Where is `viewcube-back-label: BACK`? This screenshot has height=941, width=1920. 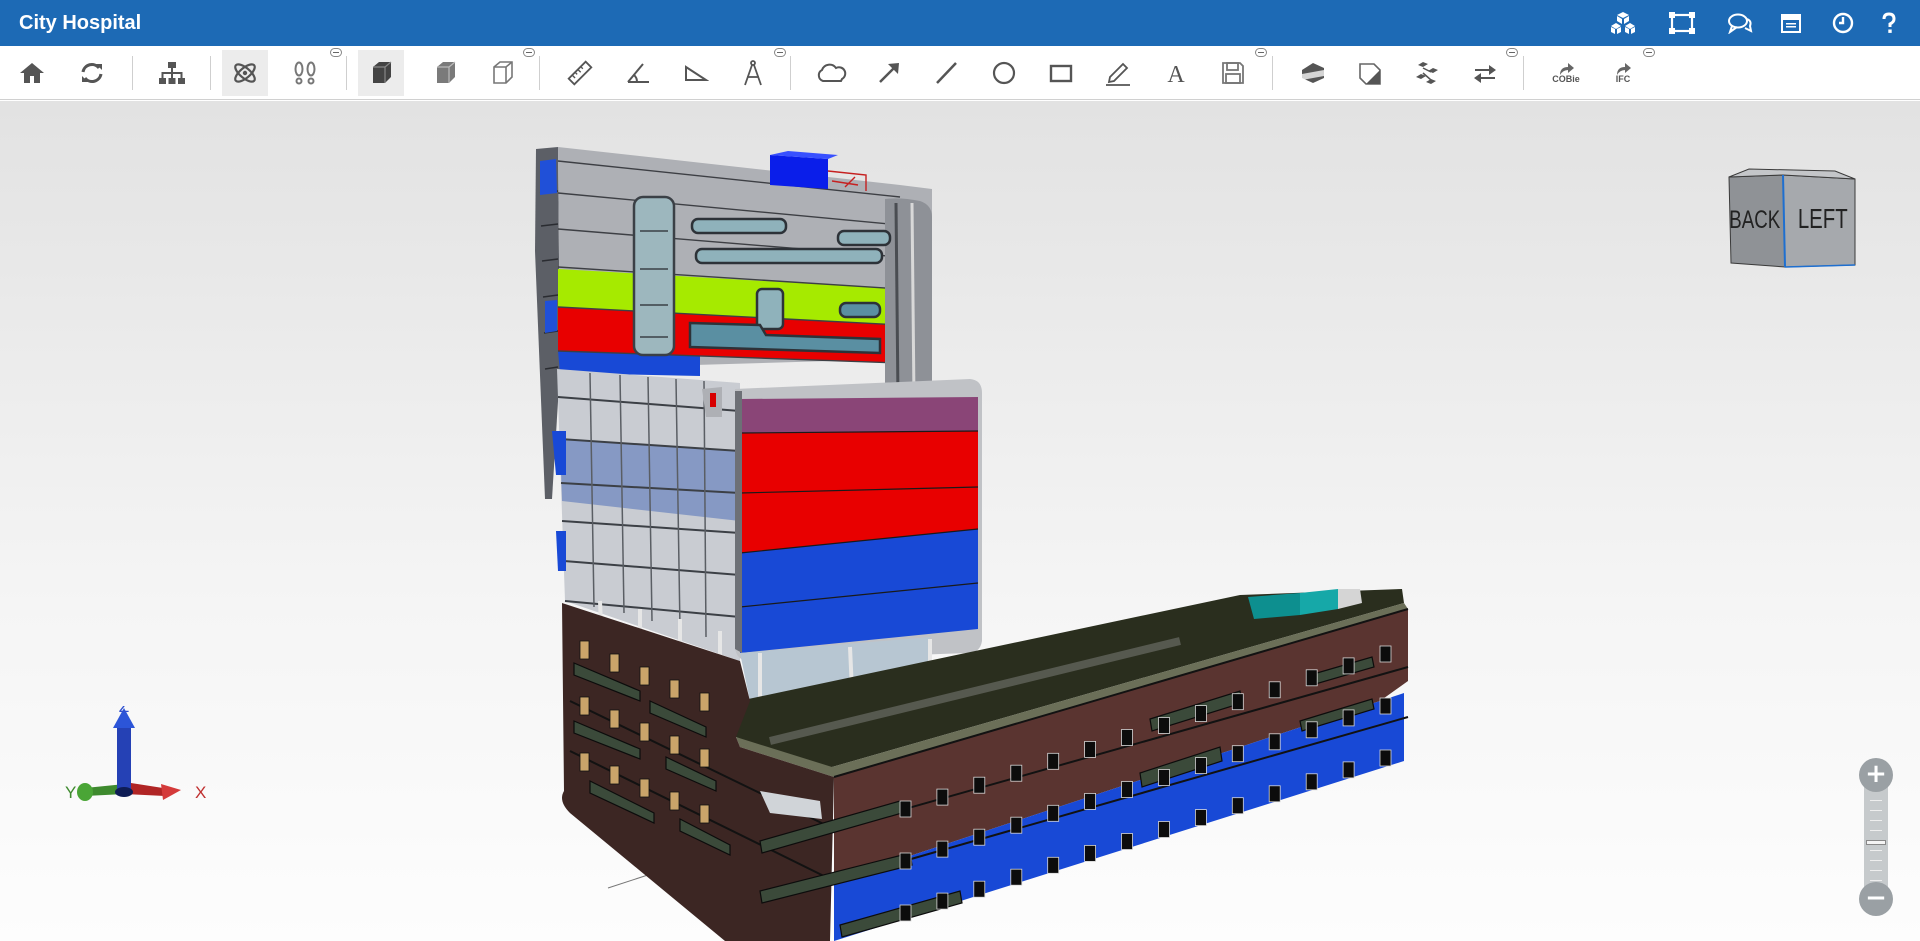
viewcube-back-label: BACK is located at coordinates (1754, 219).